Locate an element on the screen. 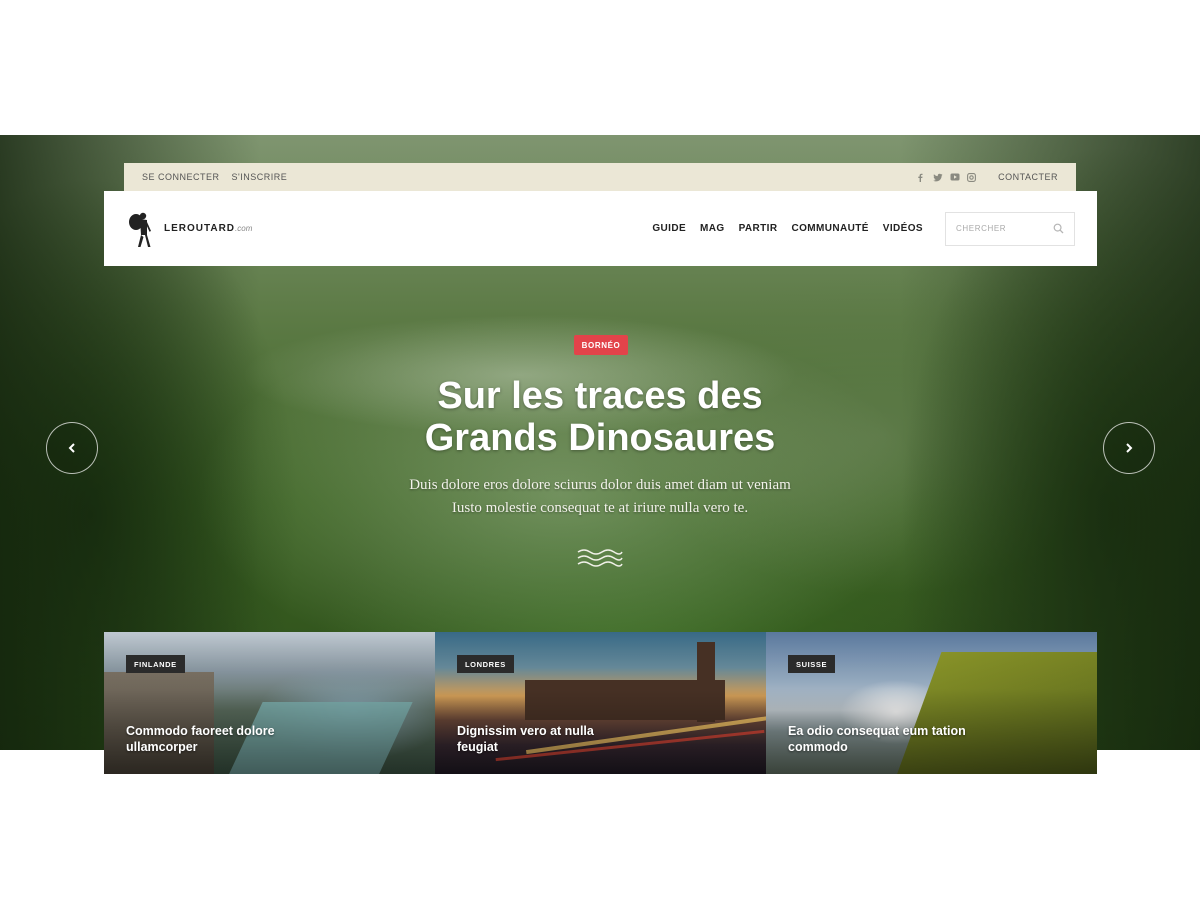 This screenshot has width=1200, height=900. card-title: Dignissim vero at nulla feugiat is located at coordinates (547, 739).